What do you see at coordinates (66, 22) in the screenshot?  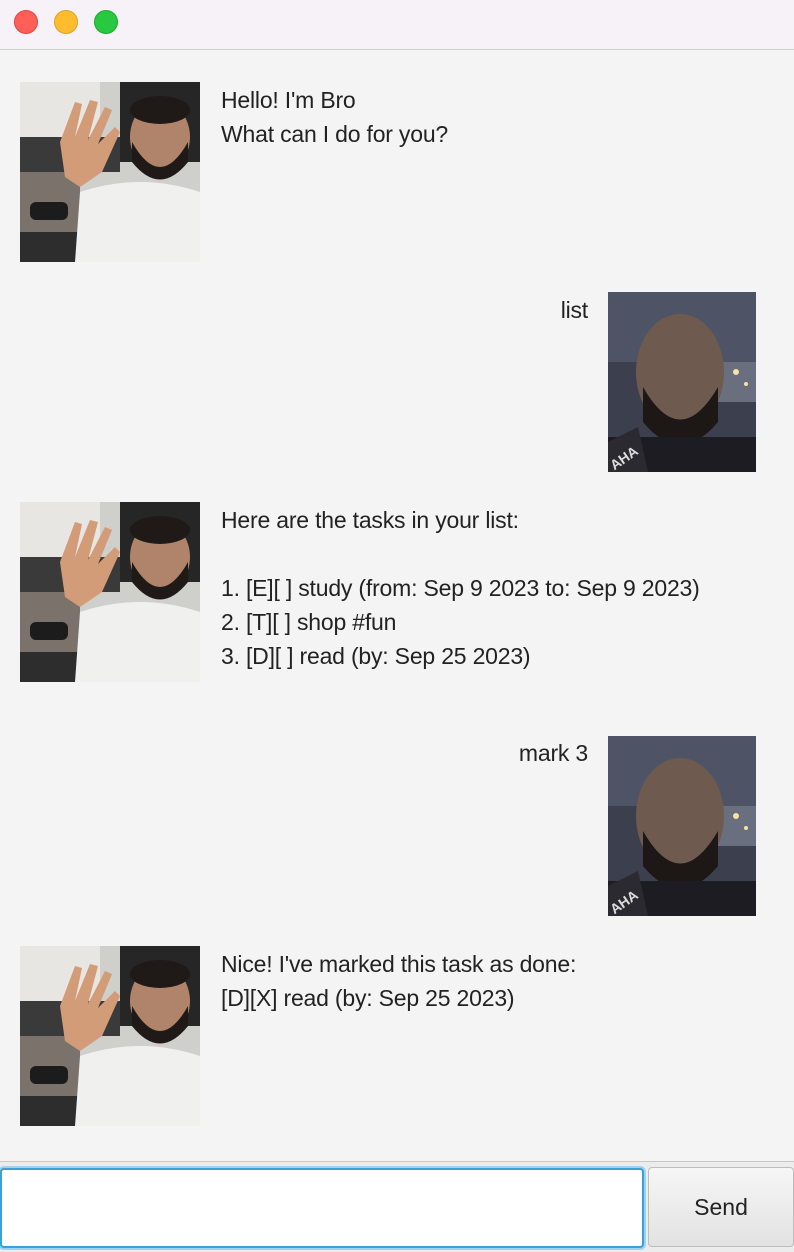 I see `minimize-window-button` at bounding box center [66, 22].